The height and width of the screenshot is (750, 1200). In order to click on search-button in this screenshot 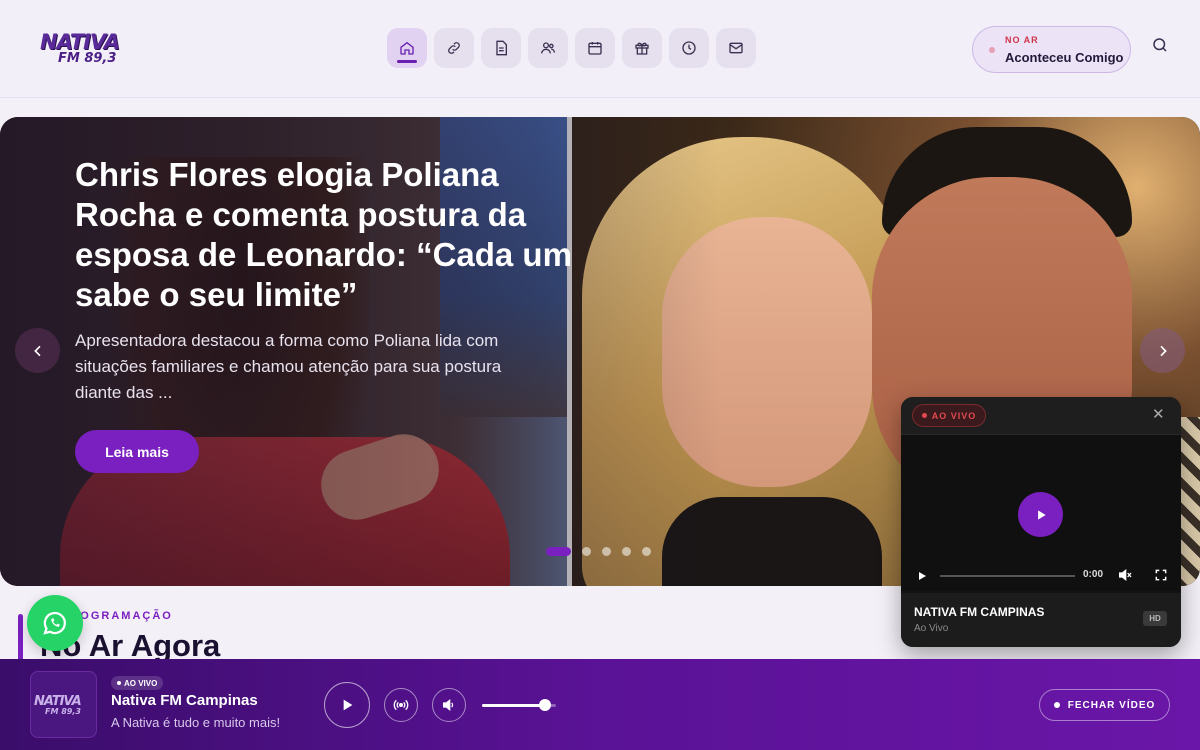, I will do `click(1161, 46)`.